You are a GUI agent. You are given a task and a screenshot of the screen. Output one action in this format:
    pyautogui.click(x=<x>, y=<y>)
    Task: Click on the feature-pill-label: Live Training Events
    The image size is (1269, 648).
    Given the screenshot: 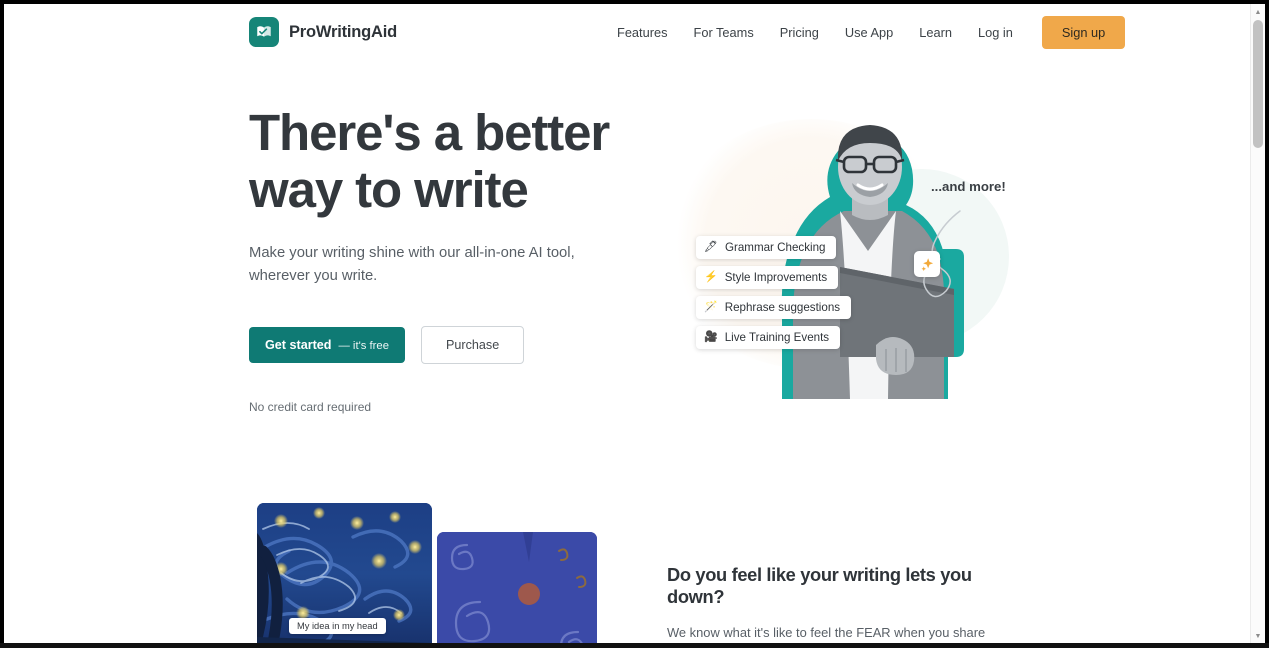 What is the action you would take?
    pyautogui.click(x=777, y=337)
    